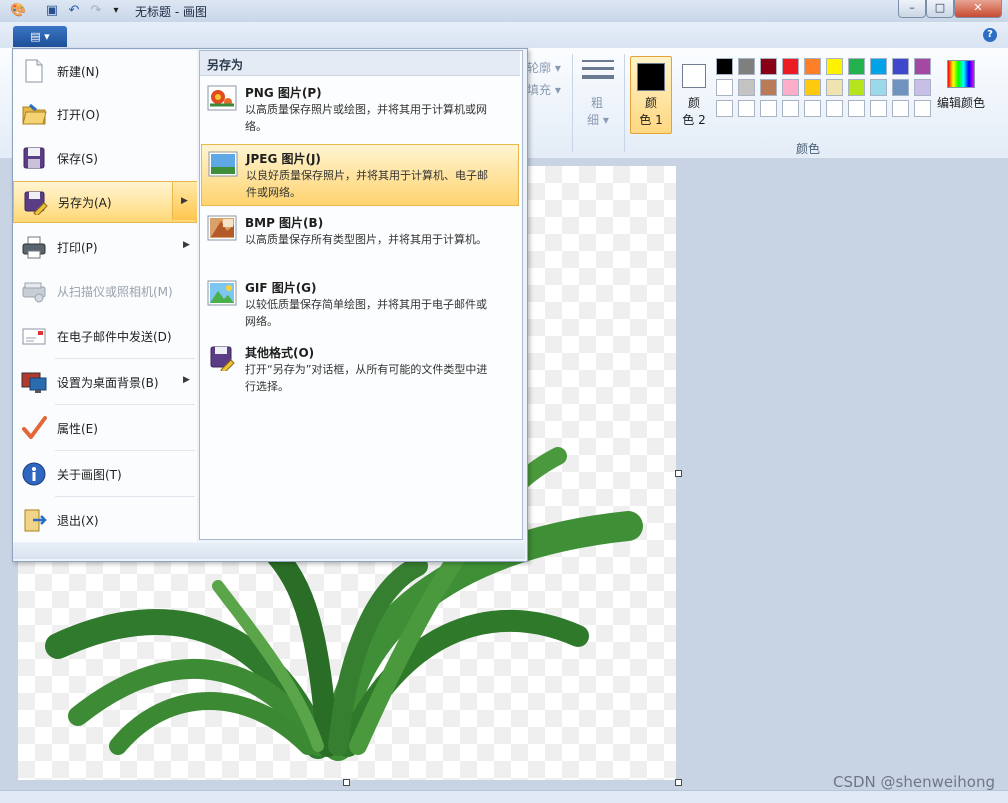  Describe the element at coordinates (678, 782) in the screenshot. I see `resize-handle-corner` at that location.